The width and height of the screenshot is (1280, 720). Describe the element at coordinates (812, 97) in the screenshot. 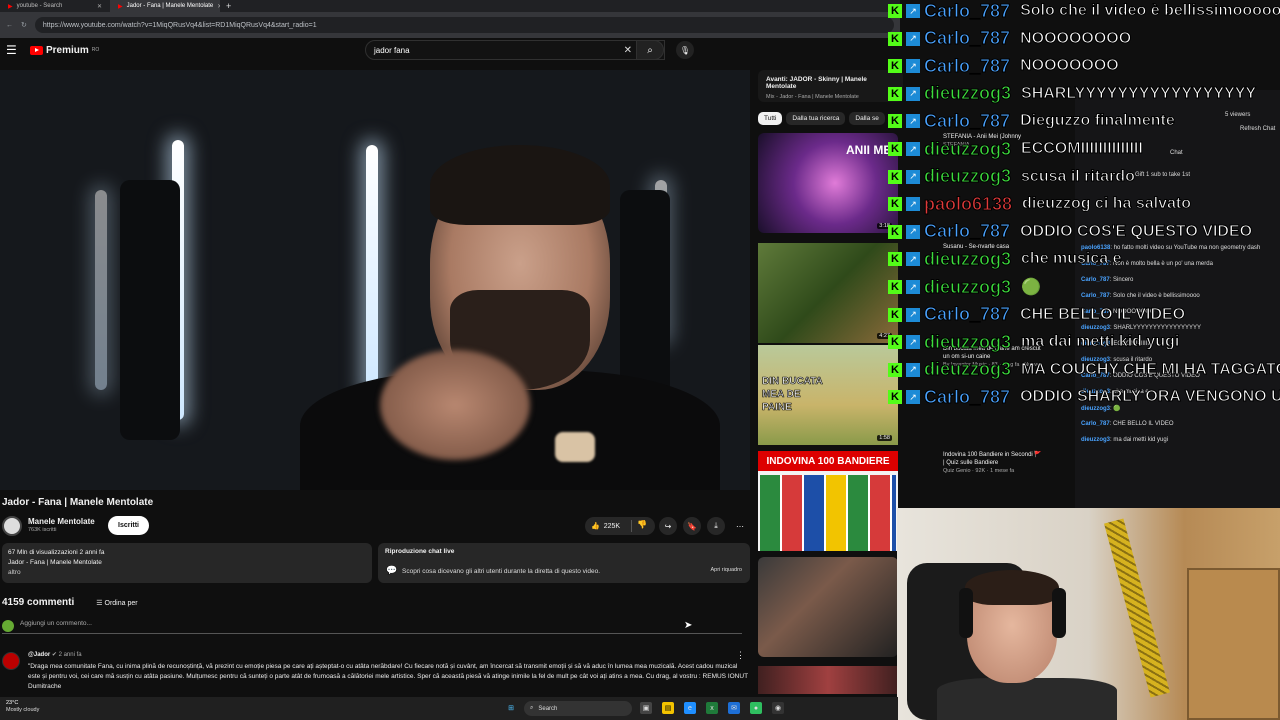

I see `up-next-sub: Mix - Jador - Fana | Manele Mentolate` at that location.